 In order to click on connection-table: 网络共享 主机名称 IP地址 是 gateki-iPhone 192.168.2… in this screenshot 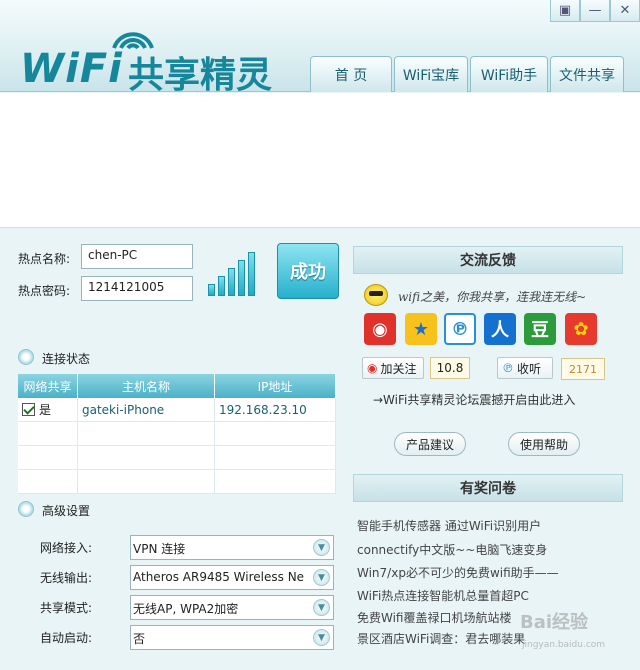, I will do `click(177, 434)`.